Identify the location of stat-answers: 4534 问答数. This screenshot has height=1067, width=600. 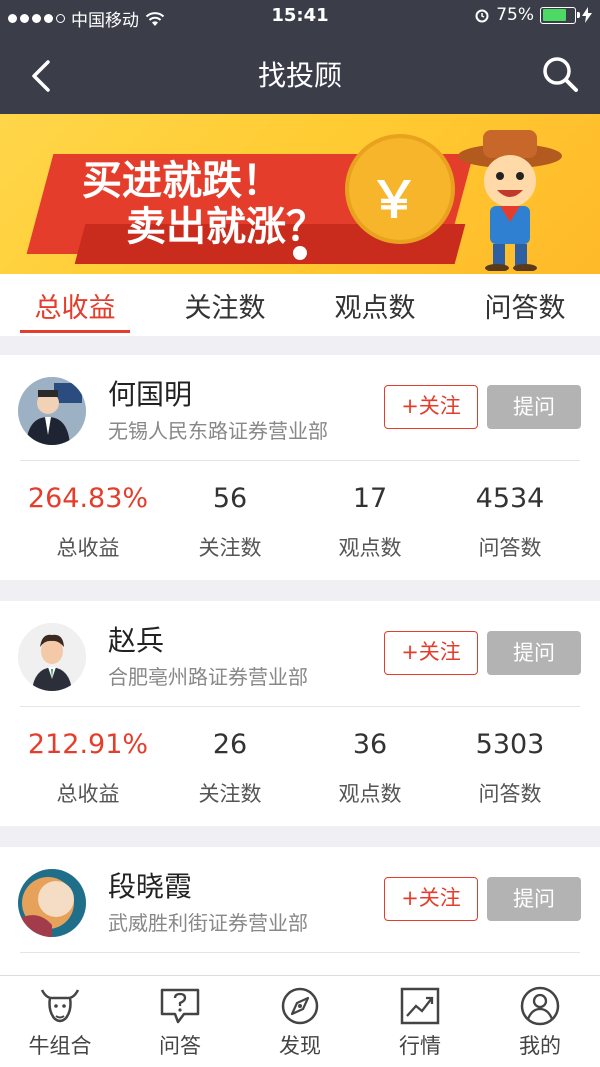
(510, 522).